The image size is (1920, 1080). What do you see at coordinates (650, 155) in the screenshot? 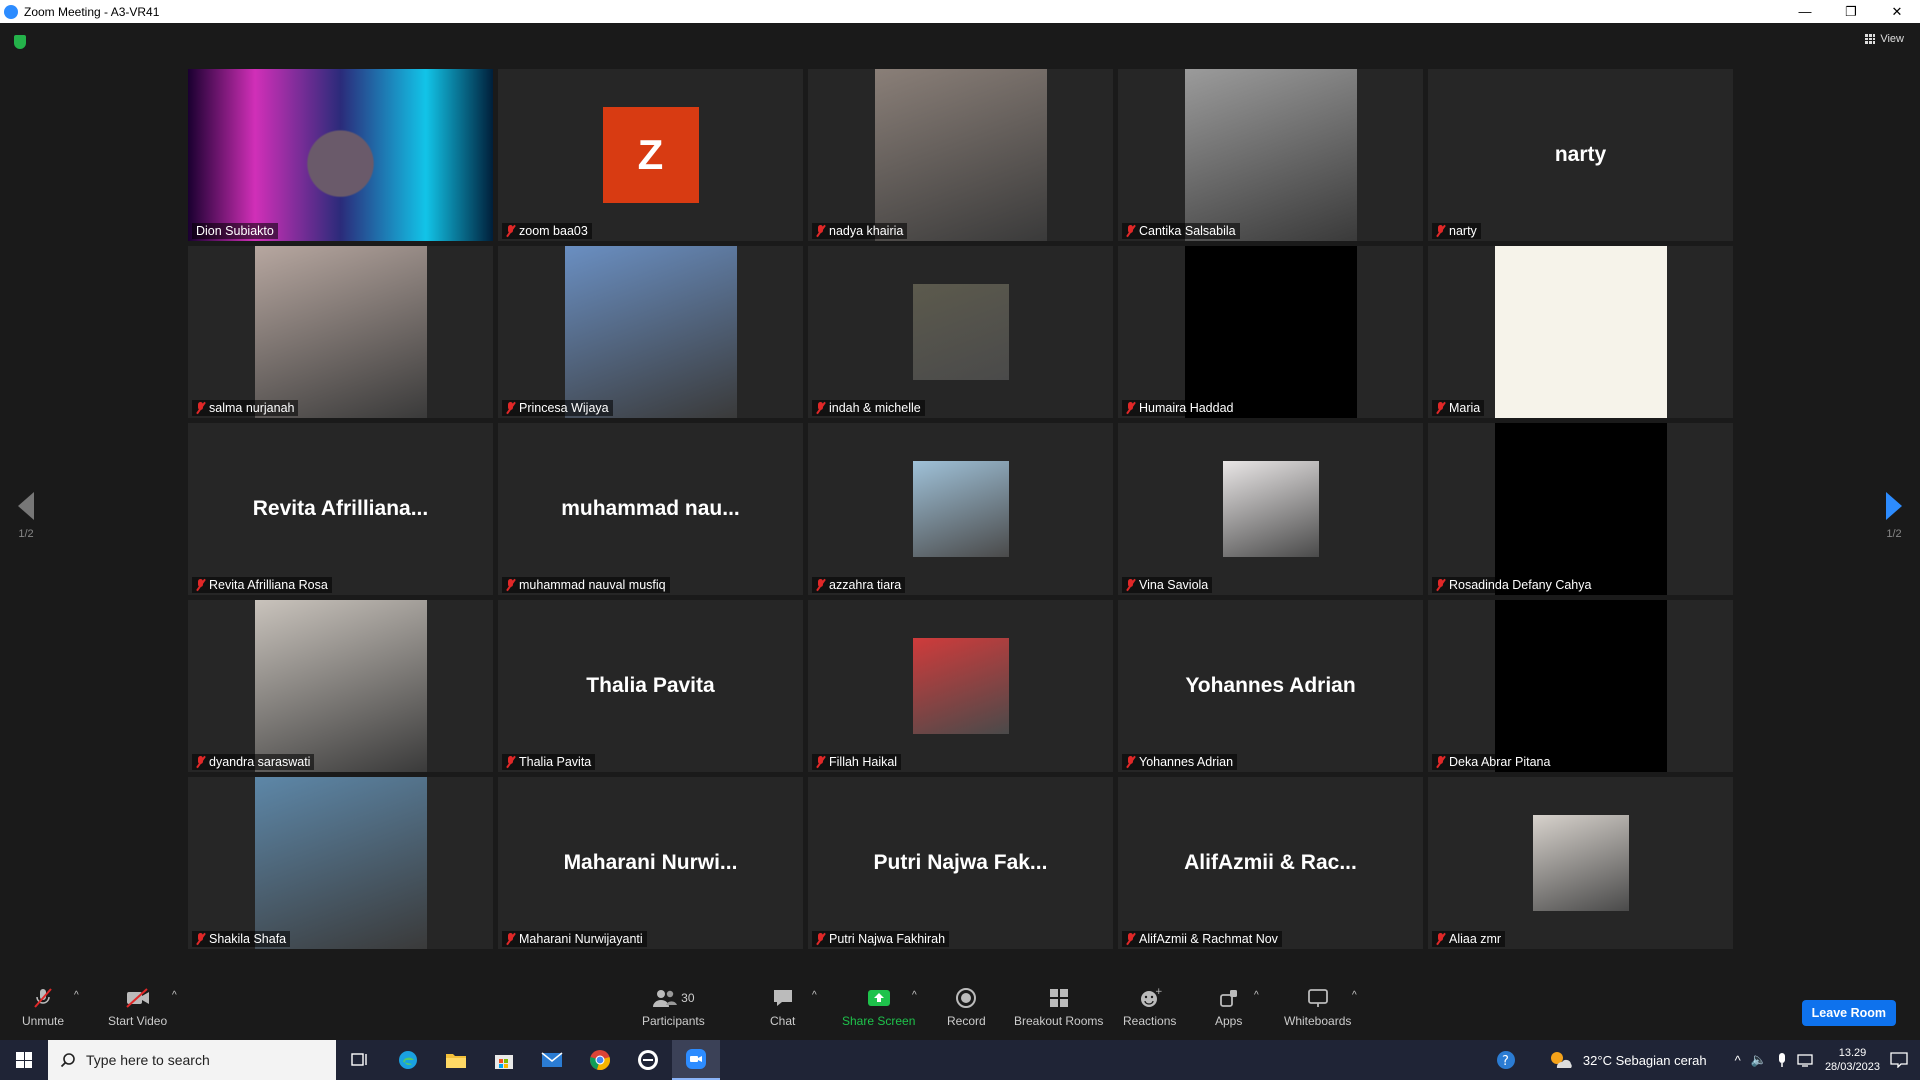
I see `participant-tile: Zzoom baa03` at bounding box center [650, 155].